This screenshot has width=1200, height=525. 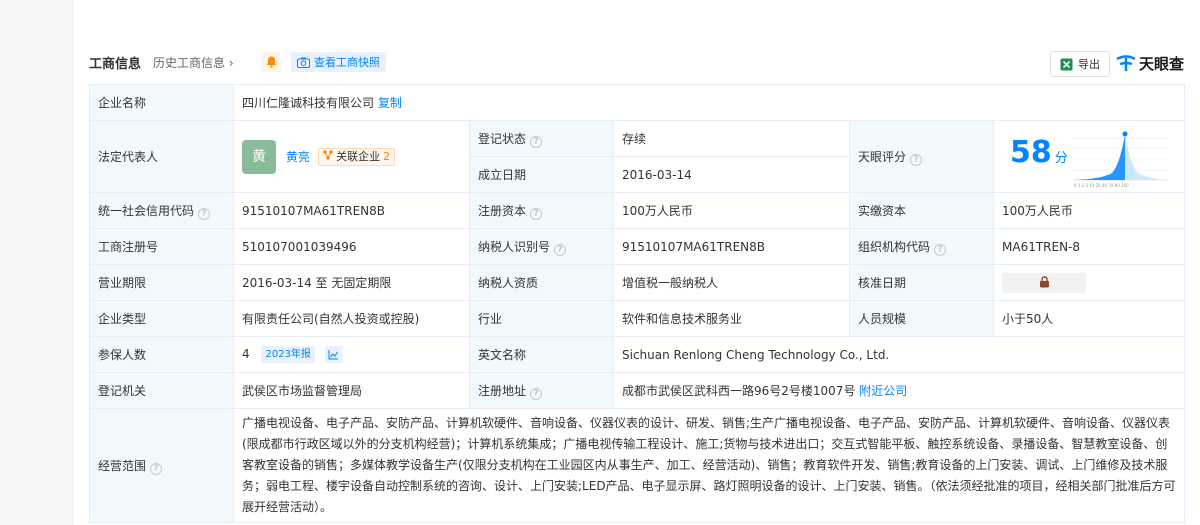 What do you see at coordinates (921, 318) in the screenshot?
I see `staff-label: 人员规模` at bounding box center [921, 318].